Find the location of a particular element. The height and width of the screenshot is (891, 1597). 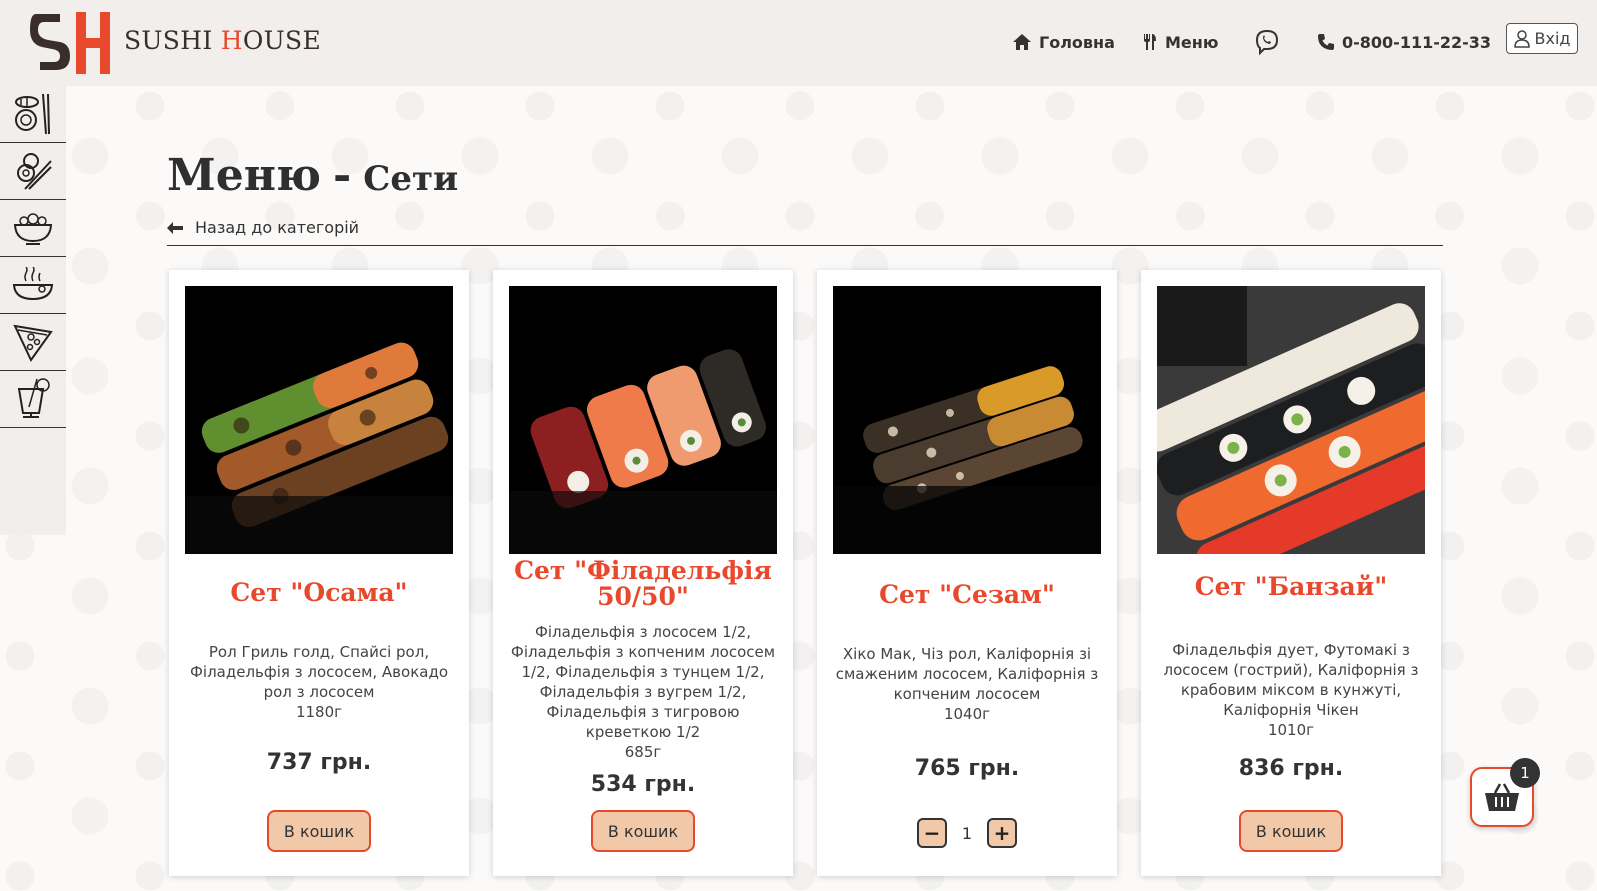

salad-bowl-icon is located at coordinates (33, 229).